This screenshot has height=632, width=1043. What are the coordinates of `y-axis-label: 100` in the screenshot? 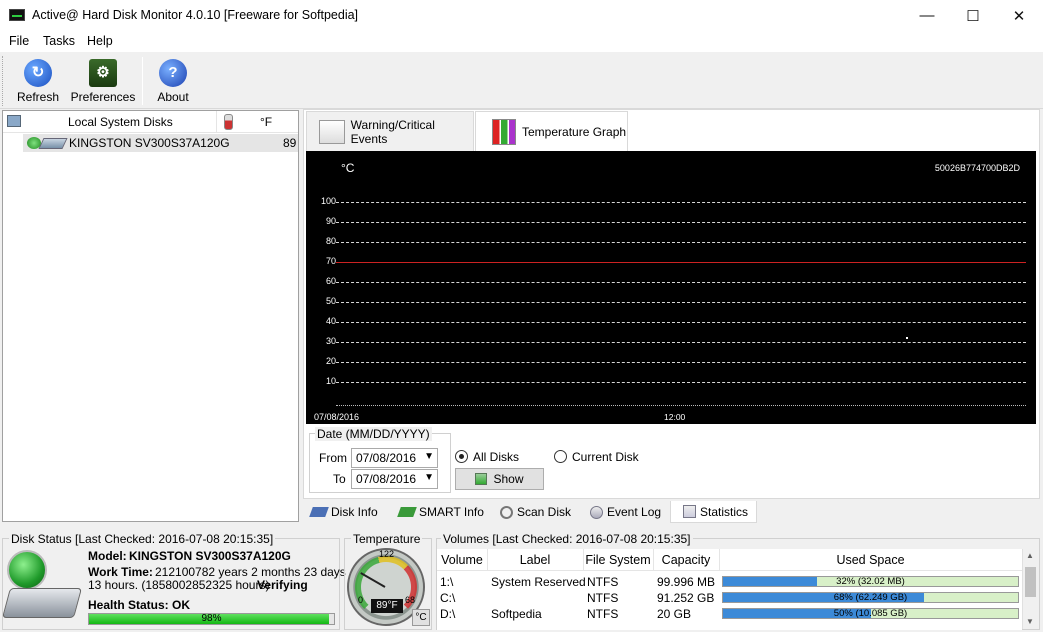 It's located at (328, 201).